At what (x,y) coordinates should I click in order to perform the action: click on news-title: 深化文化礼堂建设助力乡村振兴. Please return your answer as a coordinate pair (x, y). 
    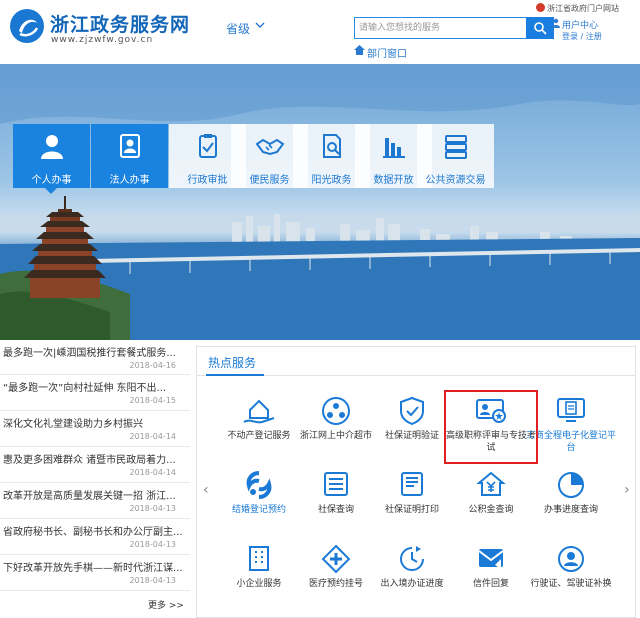
    Looking at the image, I should click on (95, 422).